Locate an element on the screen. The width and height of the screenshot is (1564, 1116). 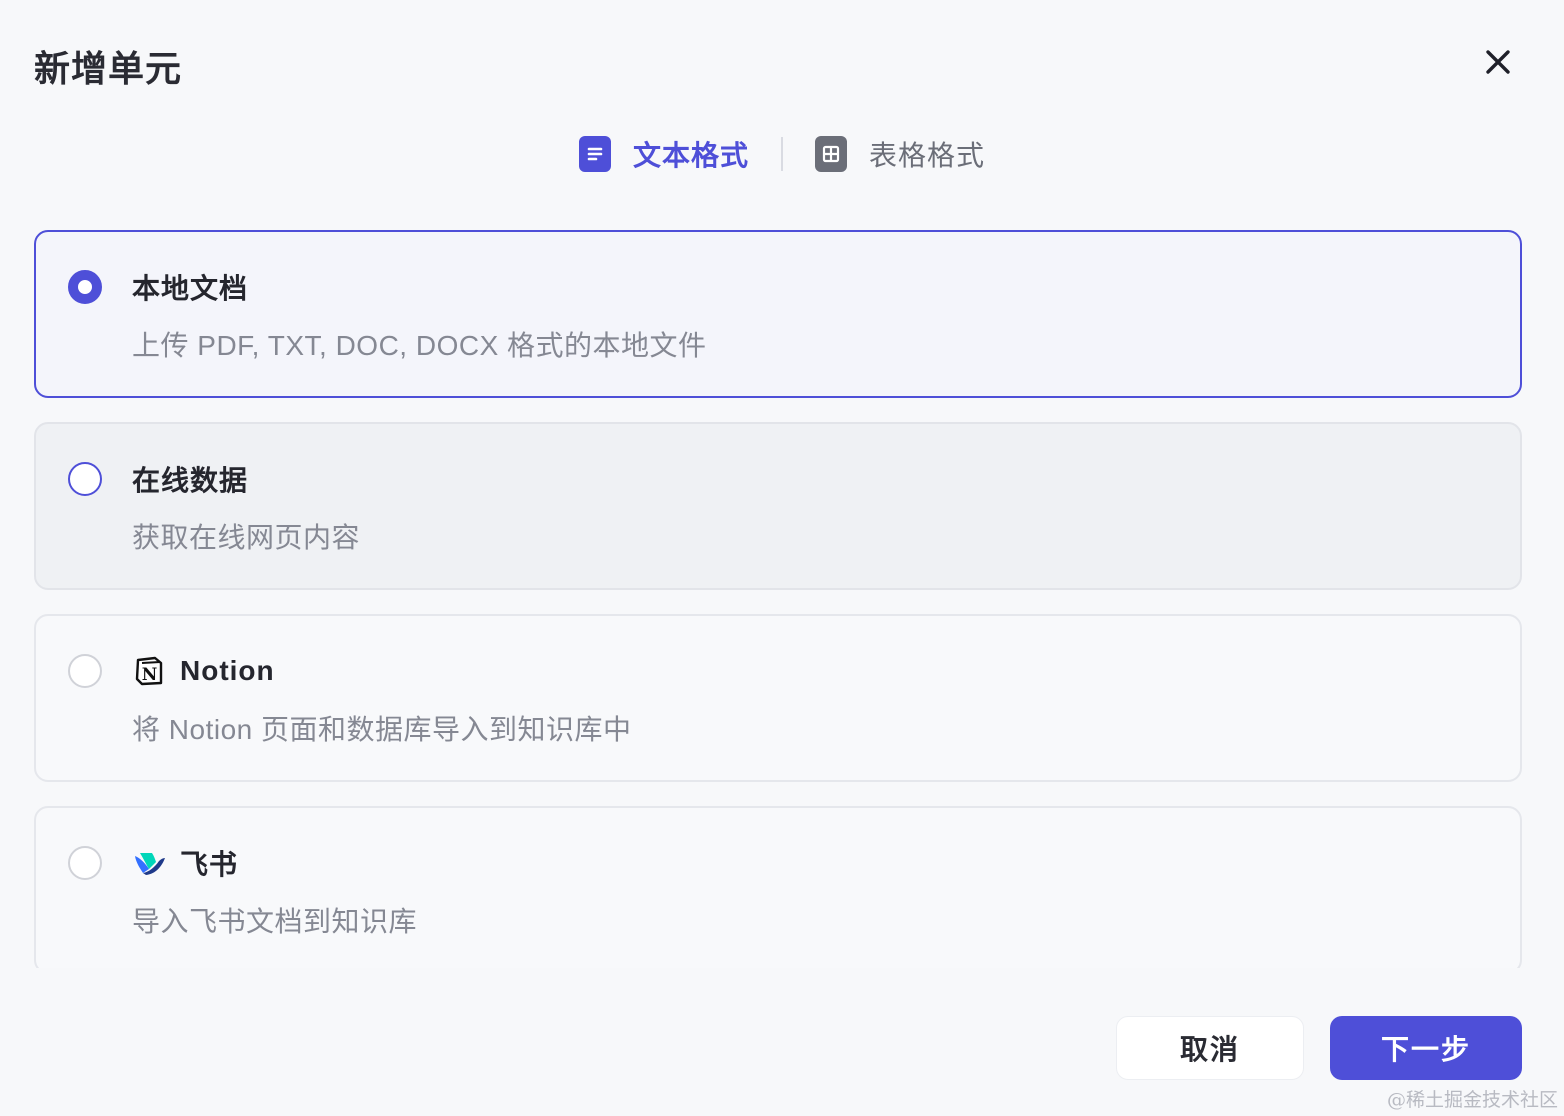
svg-text: N is located at coordinates (150, 675).